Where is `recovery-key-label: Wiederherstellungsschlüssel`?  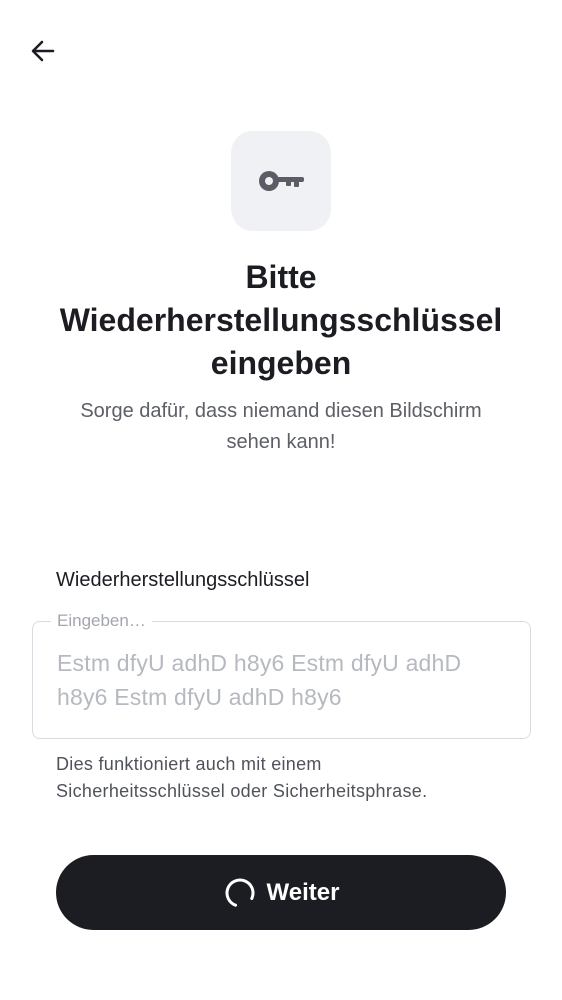
recovery-key-label: Wiederherstellungsschlüssel is located at coordinates (183, 580).